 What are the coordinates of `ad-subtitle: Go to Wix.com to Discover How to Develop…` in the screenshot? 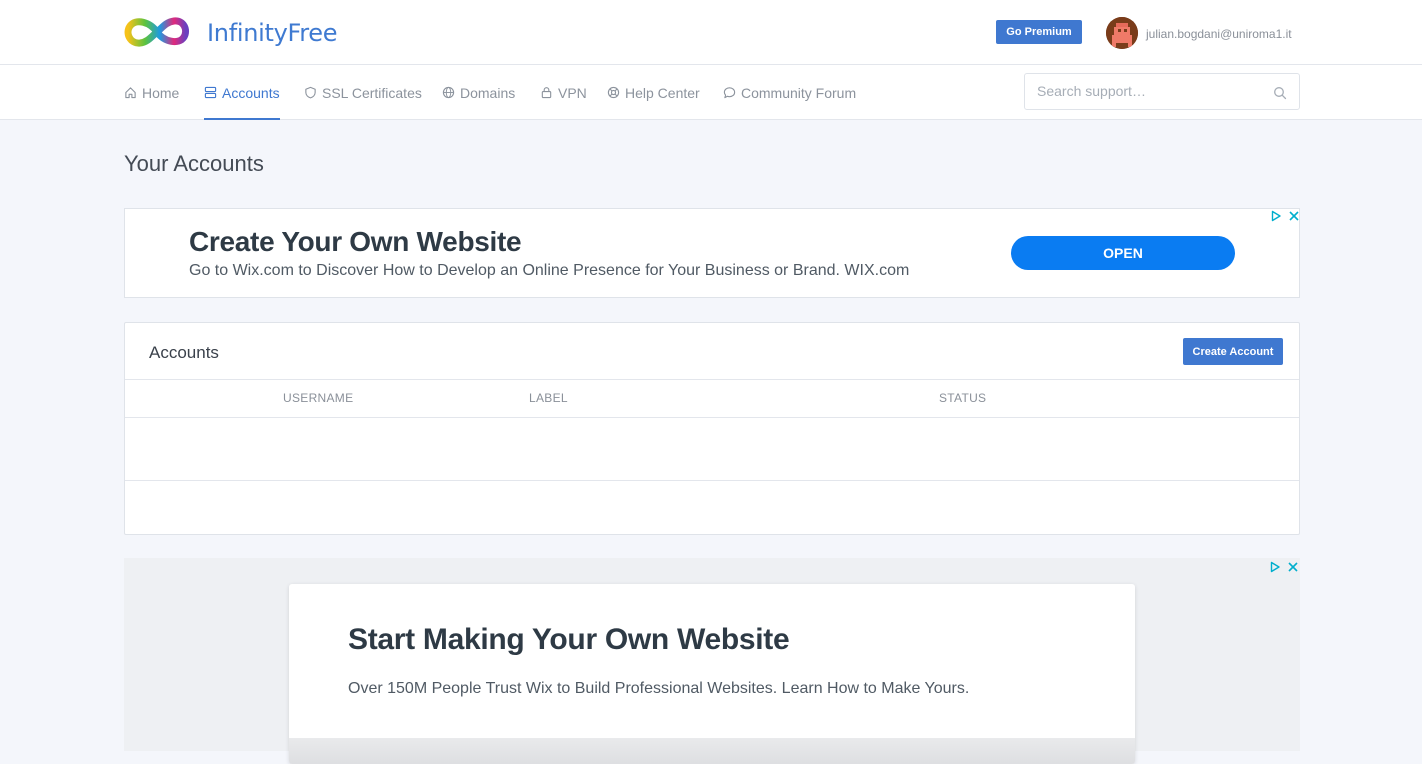 It's located at (549, 271).